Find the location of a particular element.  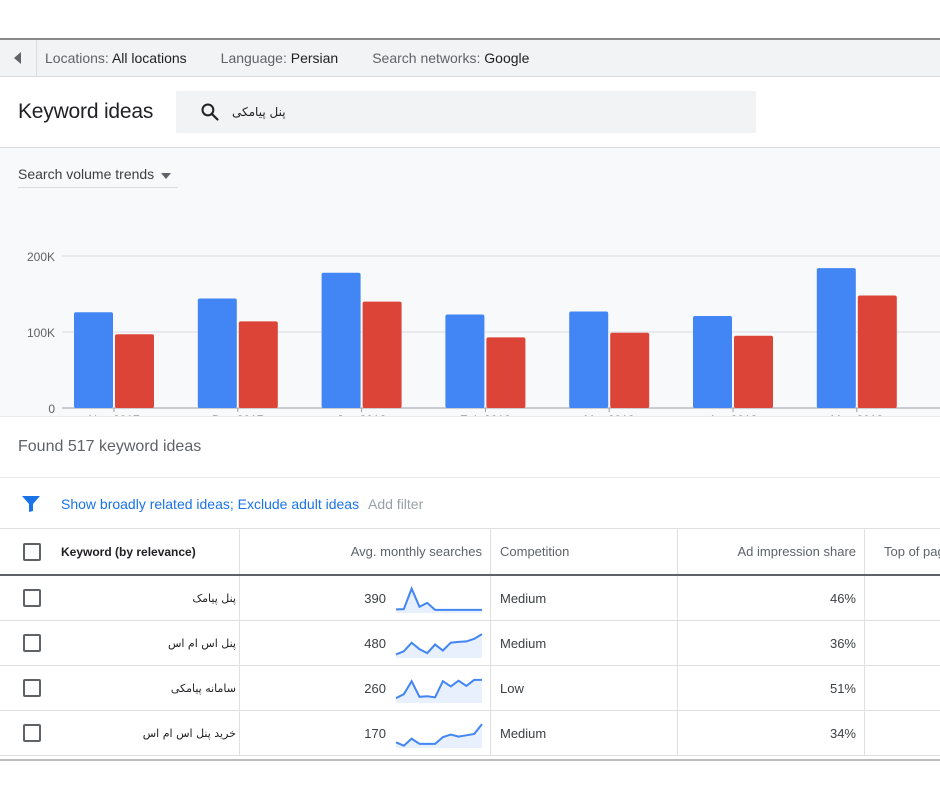

page-header: Keyword ideas is located at coordinates (470, 112).